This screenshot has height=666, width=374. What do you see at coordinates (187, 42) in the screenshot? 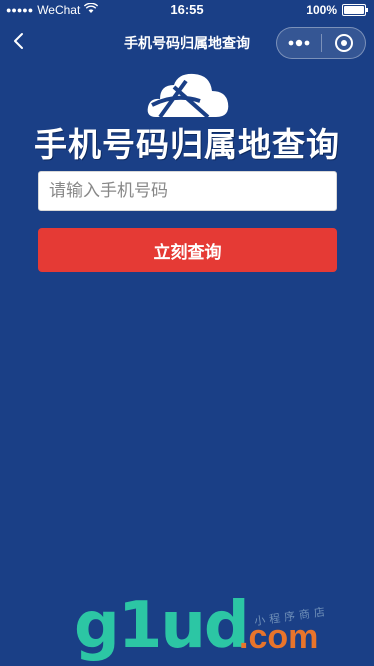
I see `navigation-bar: 手机号码归属地查询` at bounding box center [187, 42].